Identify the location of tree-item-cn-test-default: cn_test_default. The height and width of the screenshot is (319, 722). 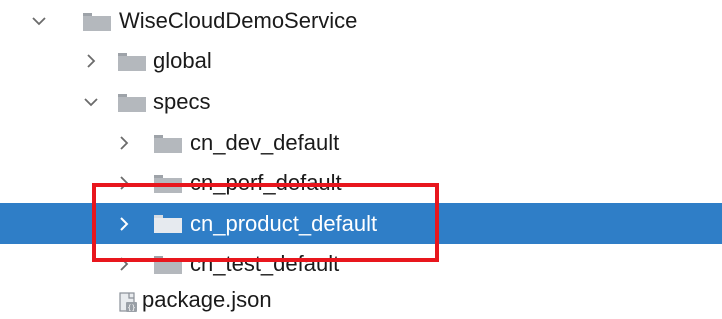
(361, 264).